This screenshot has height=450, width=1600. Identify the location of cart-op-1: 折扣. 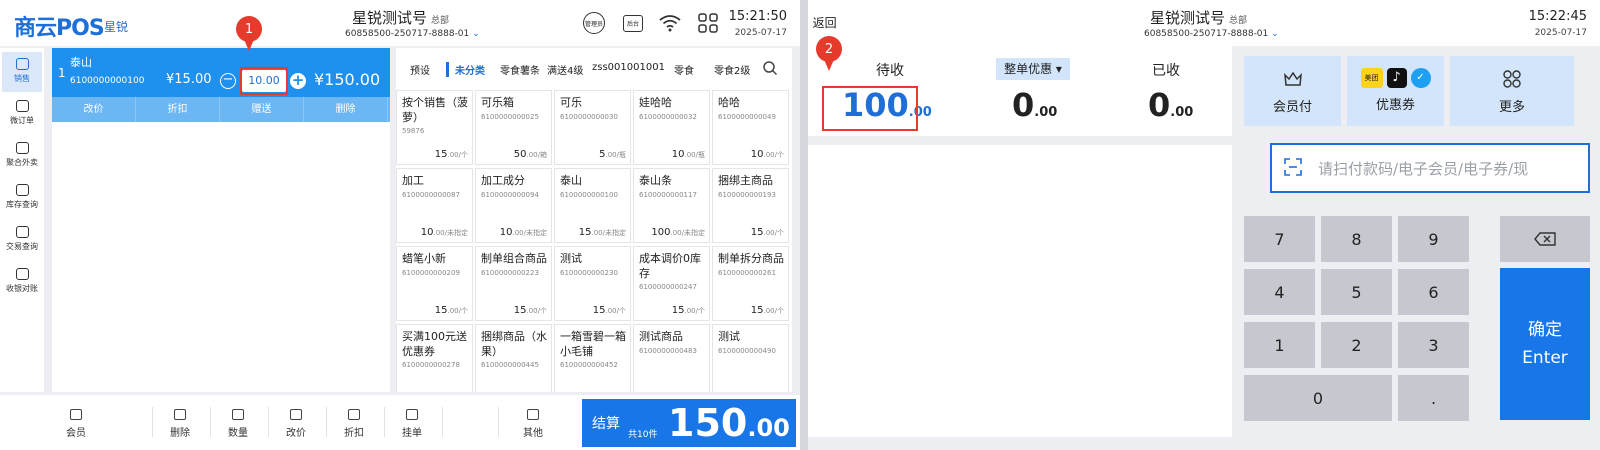
(178, 109).